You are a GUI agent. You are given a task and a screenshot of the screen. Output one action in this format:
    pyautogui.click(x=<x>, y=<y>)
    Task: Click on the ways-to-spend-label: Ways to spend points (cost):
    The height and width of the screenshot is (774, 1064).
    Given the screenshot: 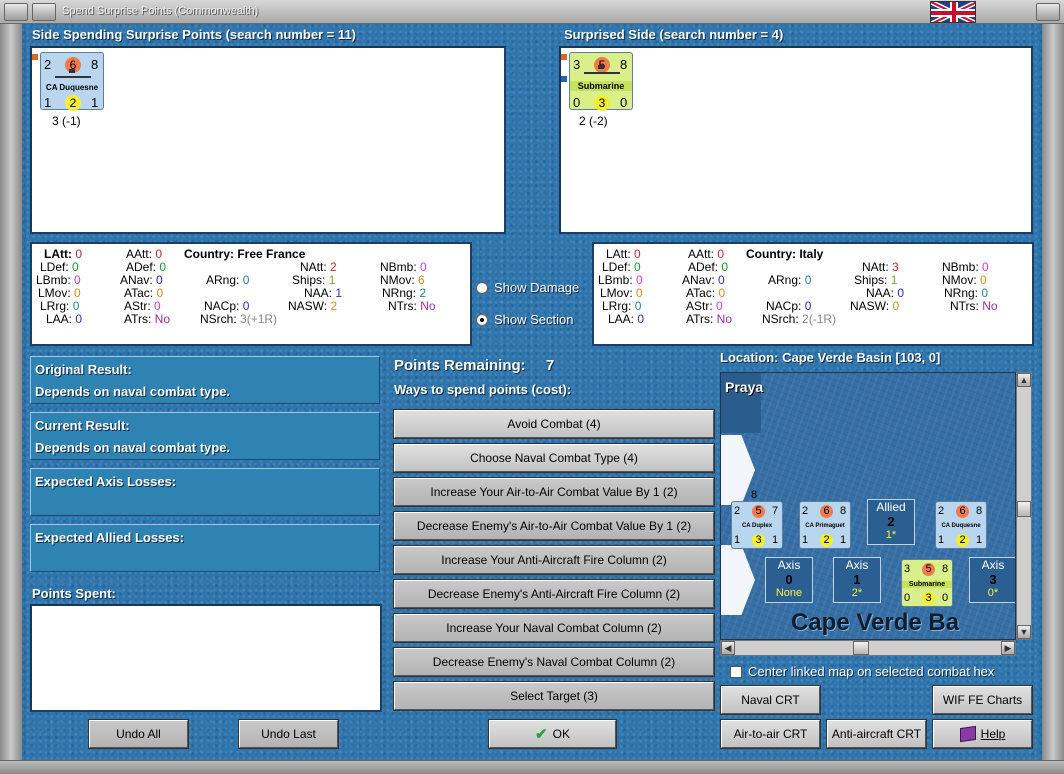 What is the action you would take?
    pyautogui.click(x=483, y=389)
    